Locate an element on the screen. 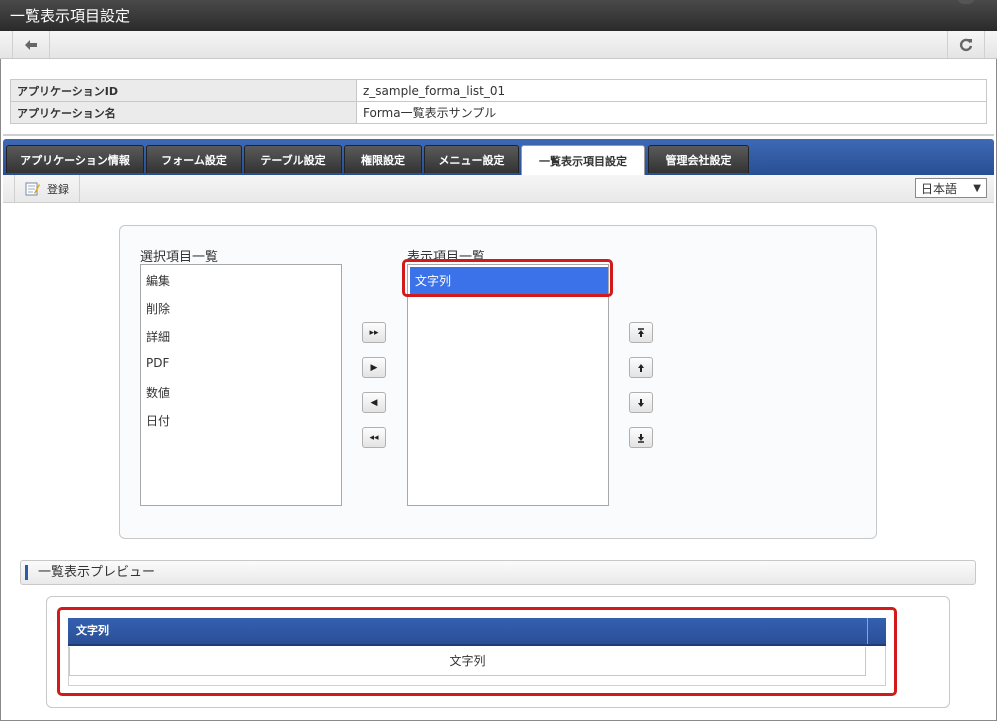 The height and width of the screenshot is (721, 997). move-to-top-icon is located at coordinates (641, 332).